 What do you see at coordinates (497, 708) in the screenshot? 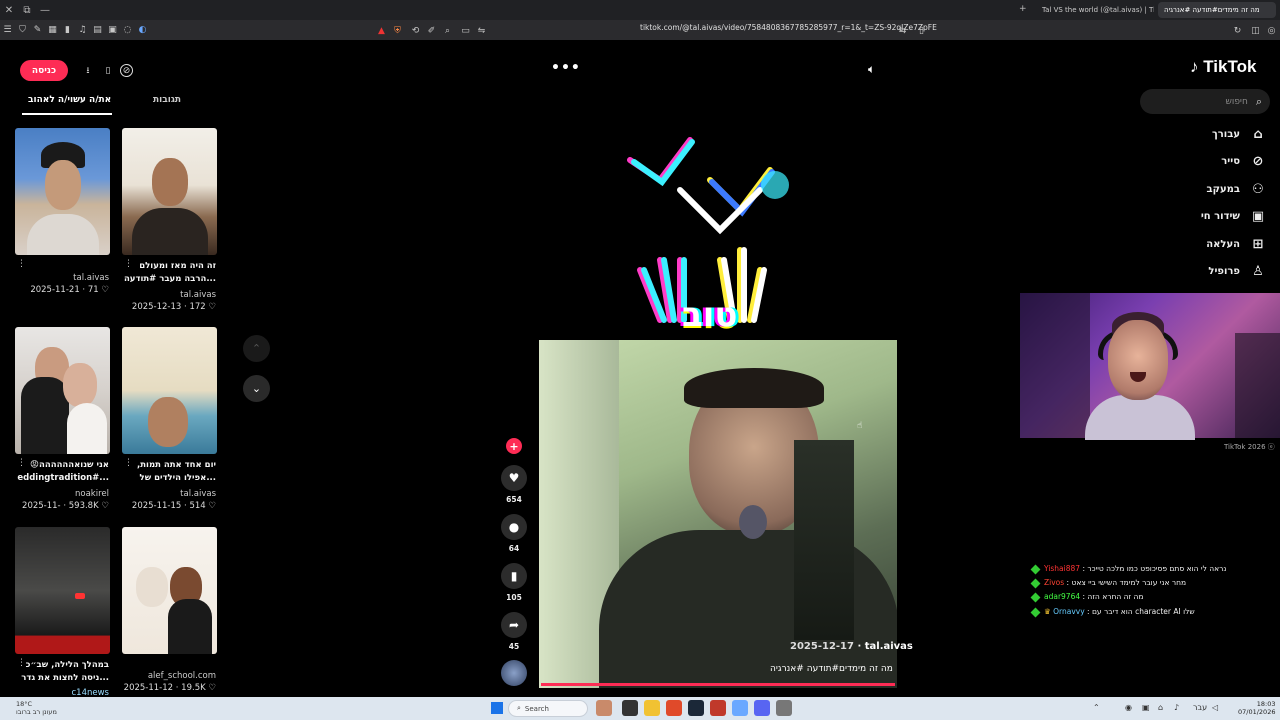
I see `windows-start-icon` at bounding box center [497, 708].